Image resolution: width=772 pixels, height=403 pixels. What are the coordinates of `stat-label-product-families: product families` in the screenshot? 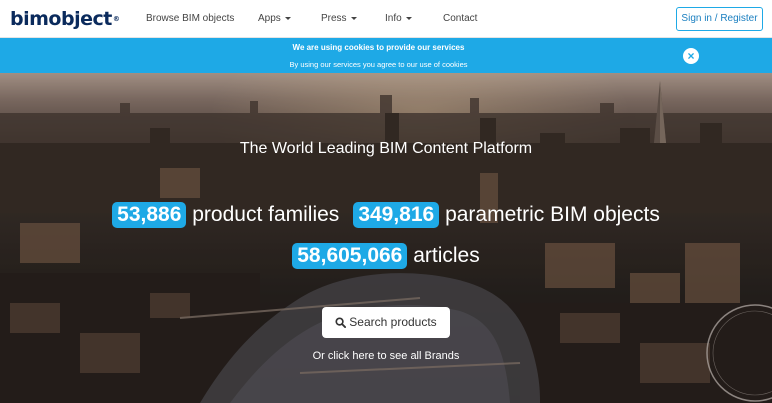 It's located at (266, 214).